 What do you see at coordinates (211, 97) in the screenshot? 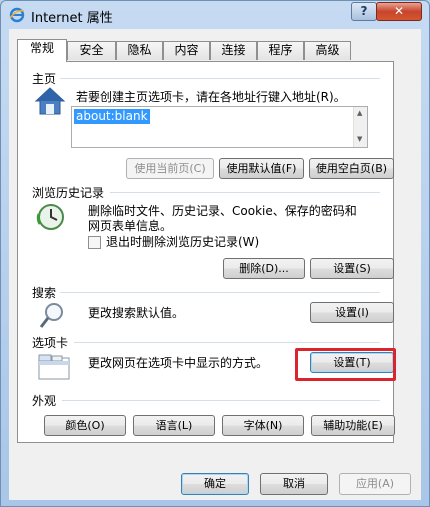
I see `homepage-description: 若要创建主页选项卡，请在各地址行键入地址(R)。` at bounding box center [211, 97].